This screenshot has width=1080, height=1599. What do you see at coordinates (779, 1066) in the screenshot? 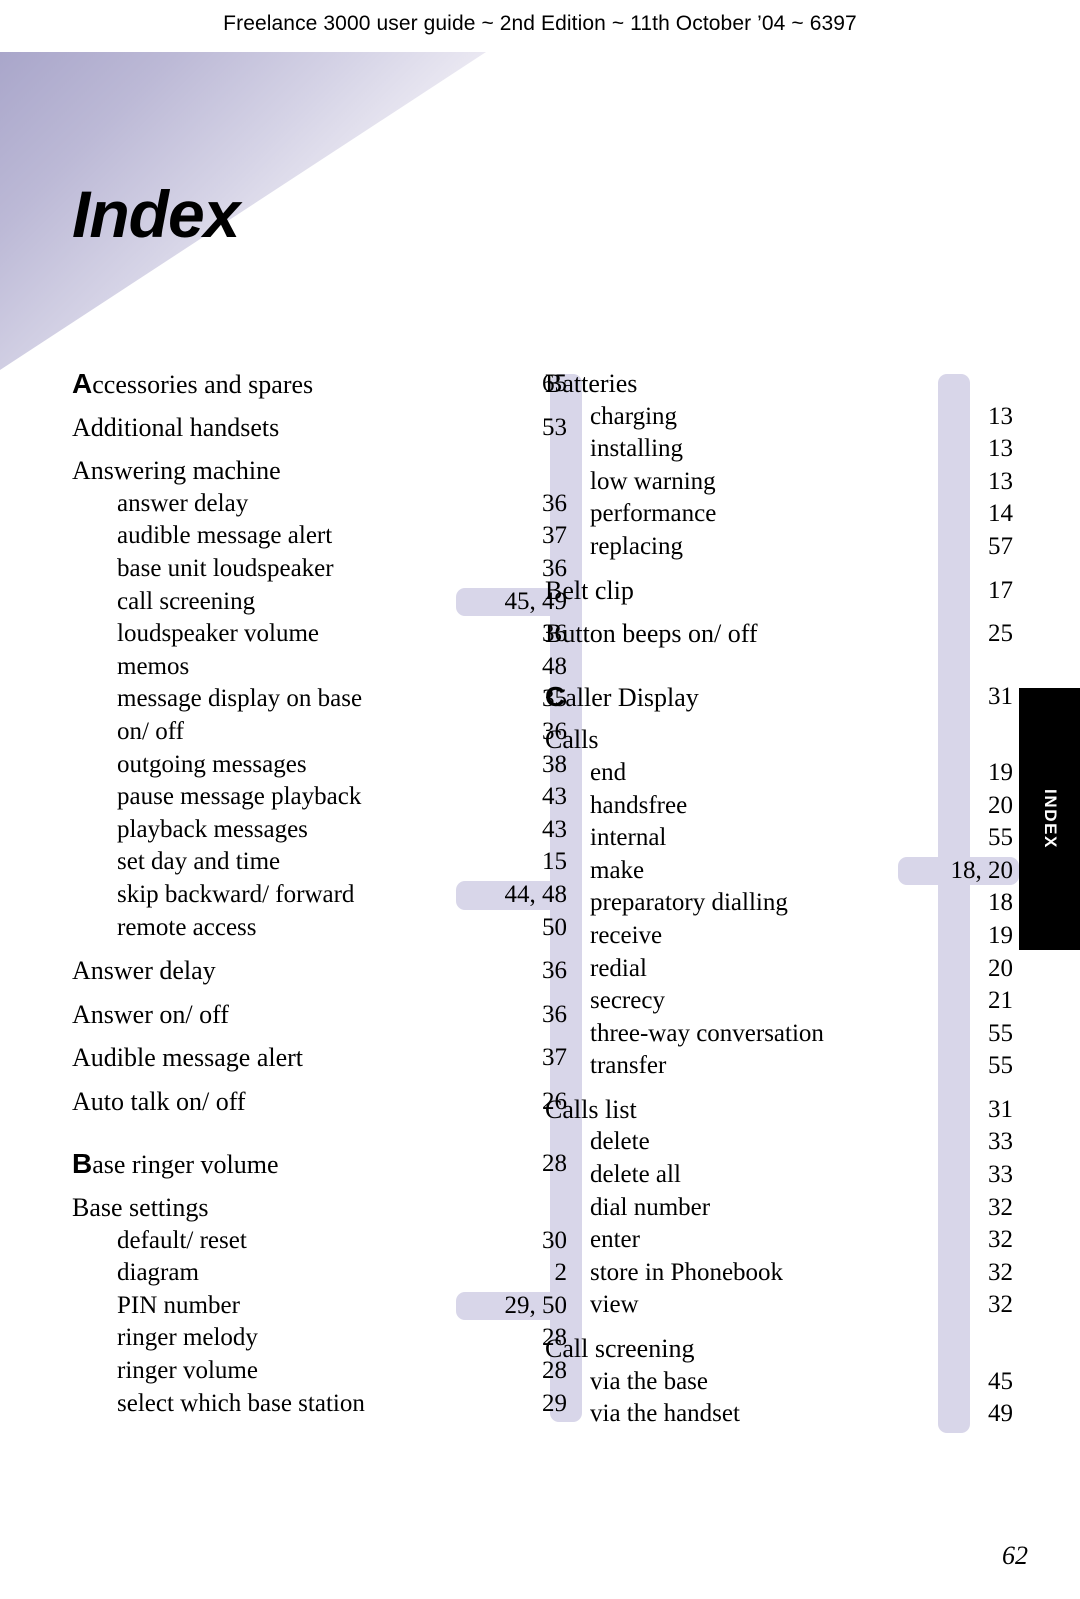
I see `index-entry: transfer 55` at bounding box center [779, 1066].